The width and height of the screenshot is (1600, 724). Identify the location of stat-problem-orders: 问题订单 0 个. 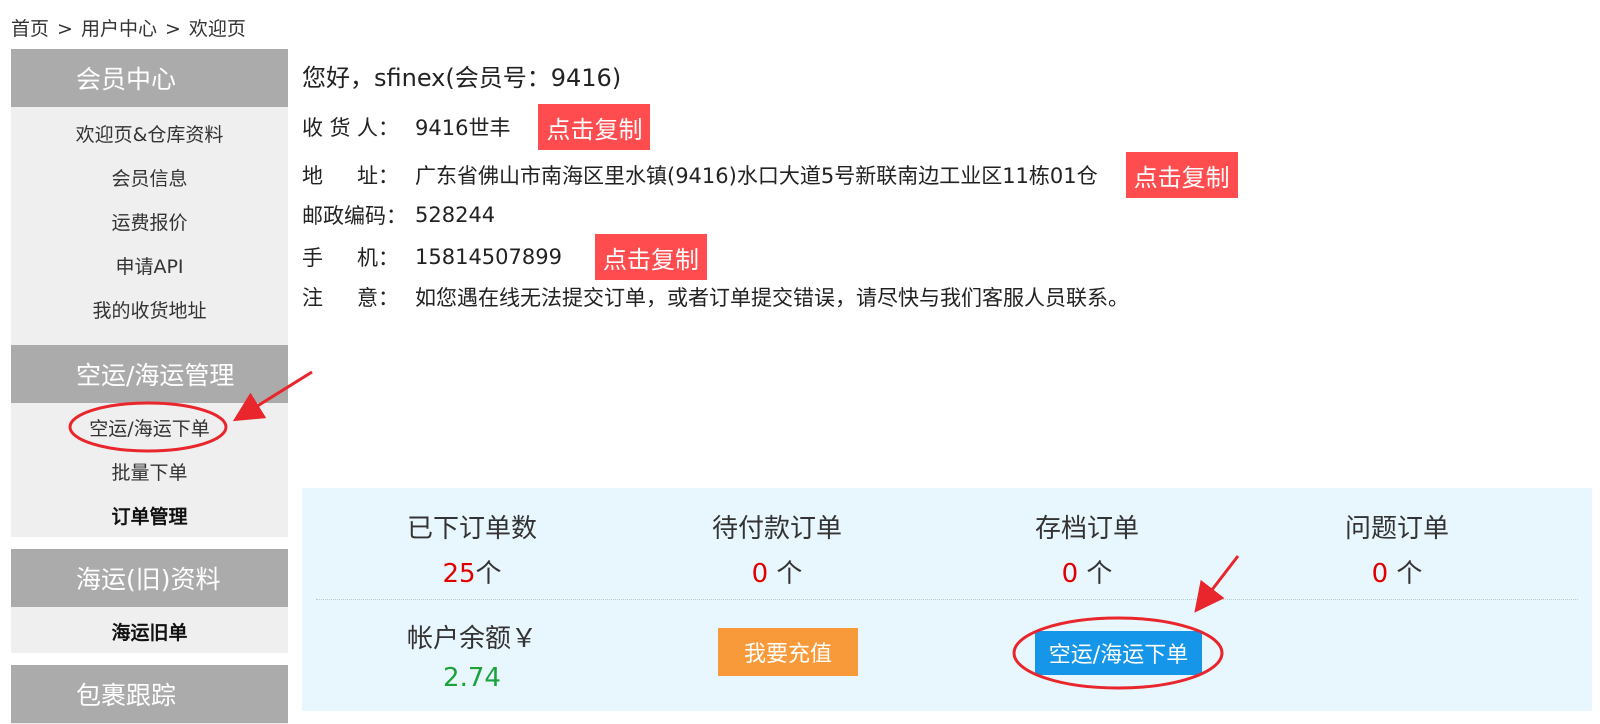
(1397, 549).